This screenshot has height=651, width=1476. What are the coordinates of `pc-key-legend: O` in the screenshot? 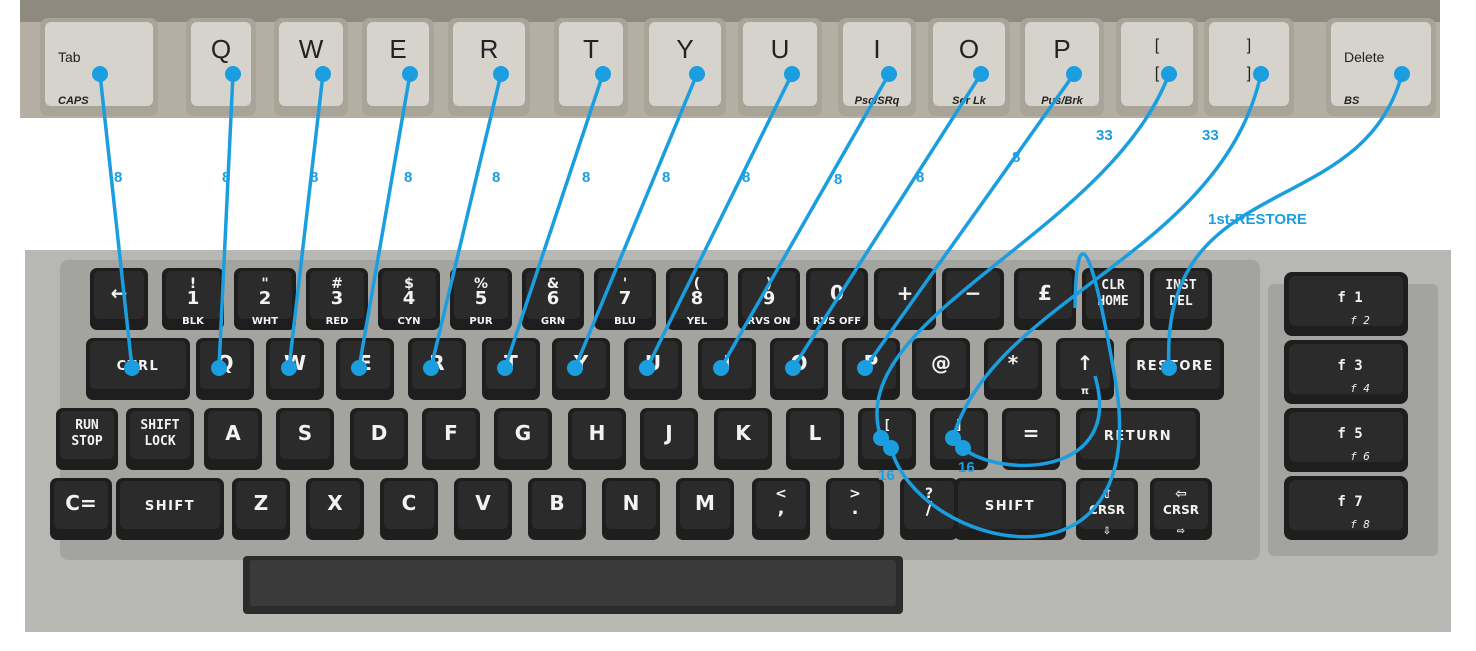 It's located at (969, 49).